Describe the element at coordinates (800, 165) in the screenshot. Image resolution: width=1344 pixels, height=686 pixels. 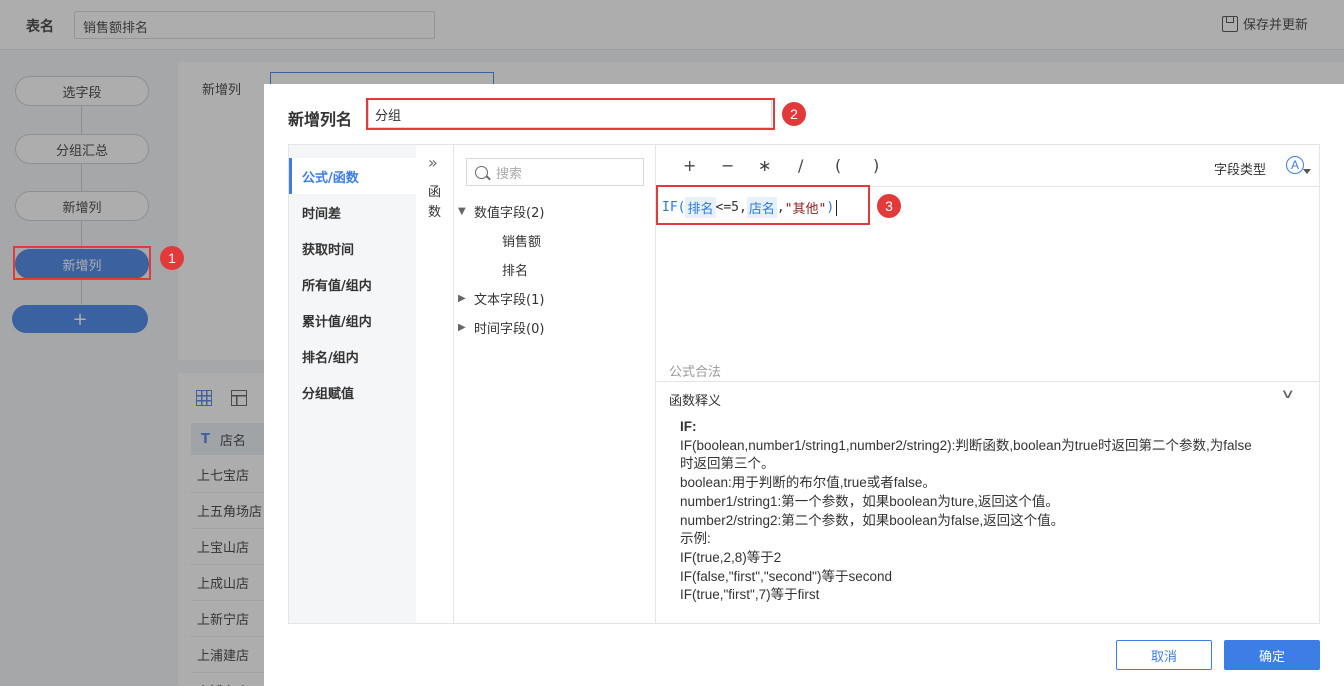
I see `operator-divide: /` at that location.